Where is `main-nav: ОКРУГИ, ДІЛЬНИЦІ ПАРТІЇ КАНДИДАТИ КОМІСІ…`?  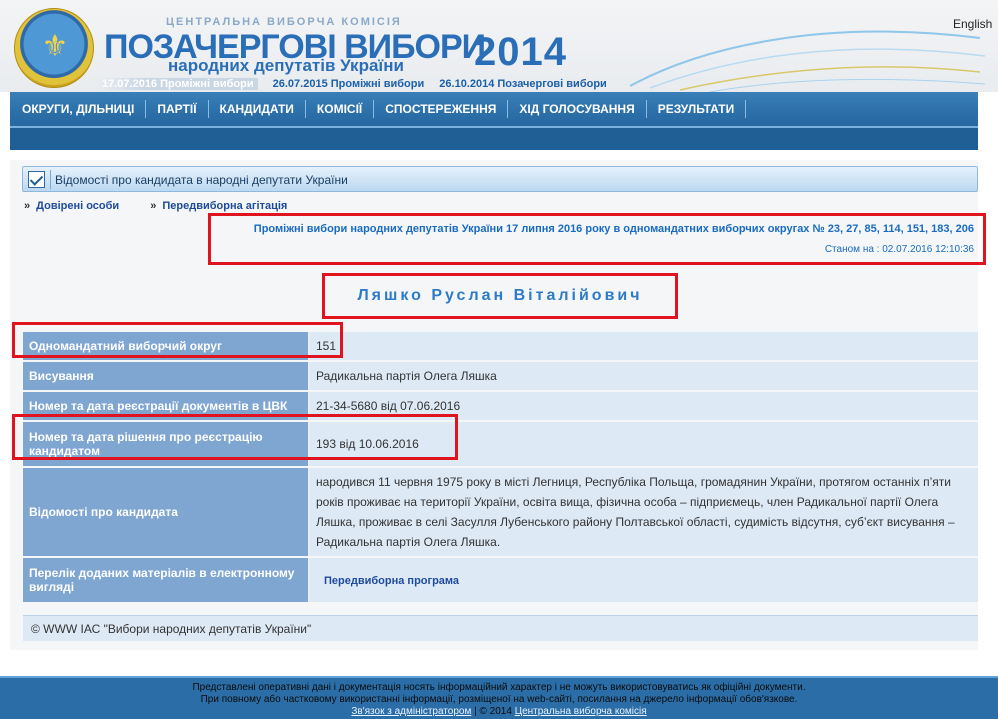 main-nav: ОКРУГИ, ДІЛЬНИЦІ ПАРТІЇ КАНДИДАТИ КОМІСІ… is located at coordinates (494, 121).